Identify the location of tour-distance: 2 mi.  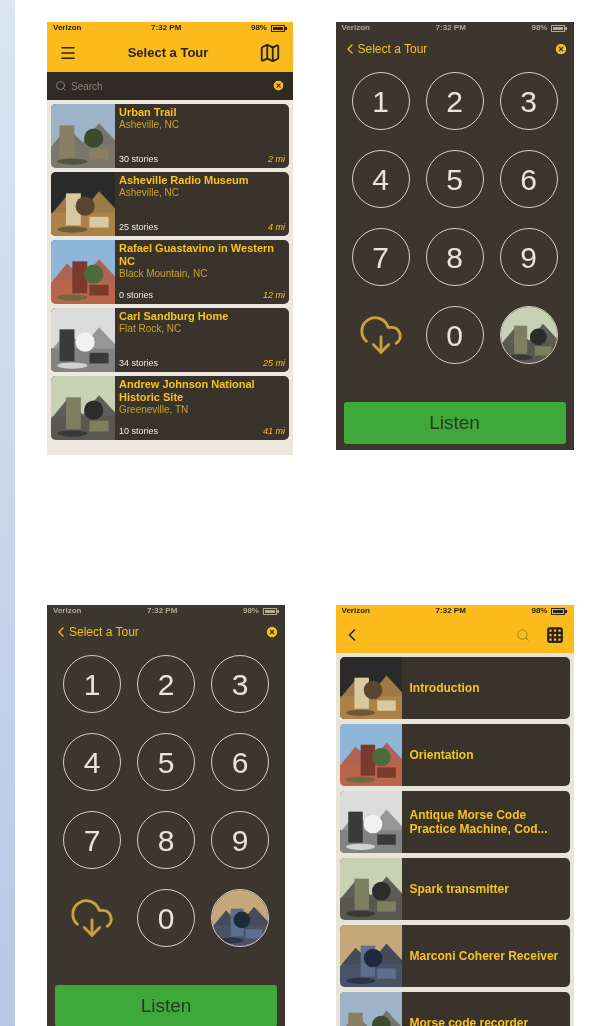
(276, 159).